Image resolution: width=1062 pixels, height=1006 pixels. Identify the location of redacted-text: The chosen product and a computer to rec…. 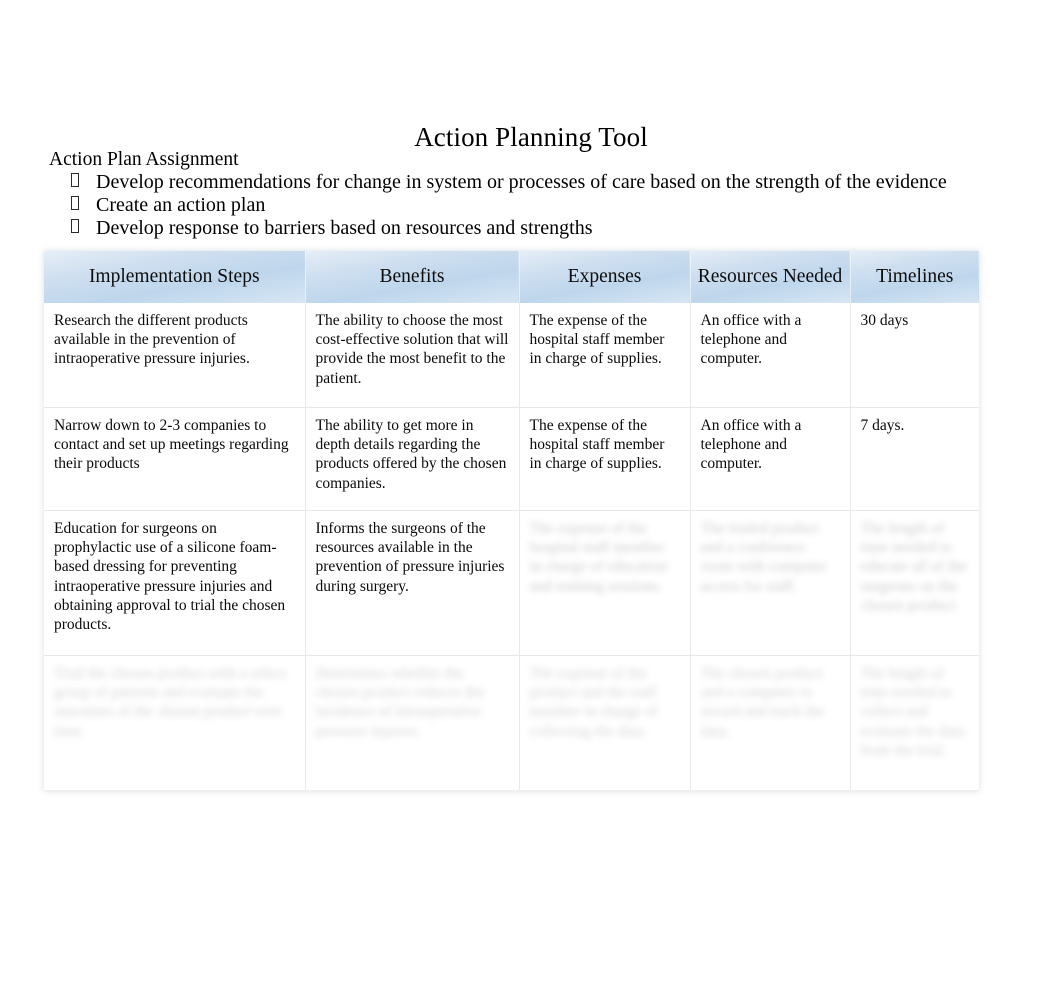
(762, 702).